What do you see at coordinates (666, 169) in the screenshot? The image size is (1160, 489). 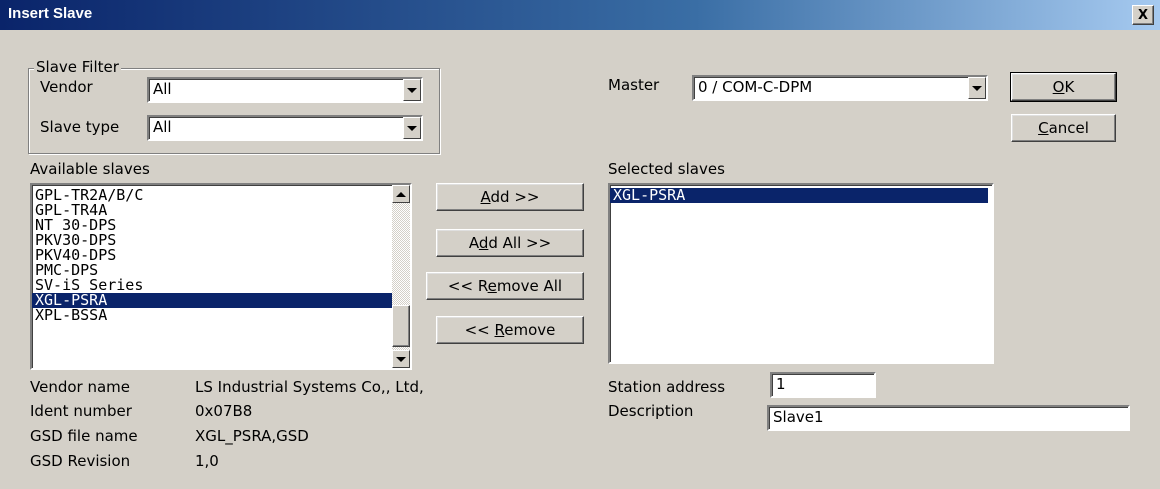 I see `selected-slaves-label: Selected slaves` at bounding box center [666, 169].